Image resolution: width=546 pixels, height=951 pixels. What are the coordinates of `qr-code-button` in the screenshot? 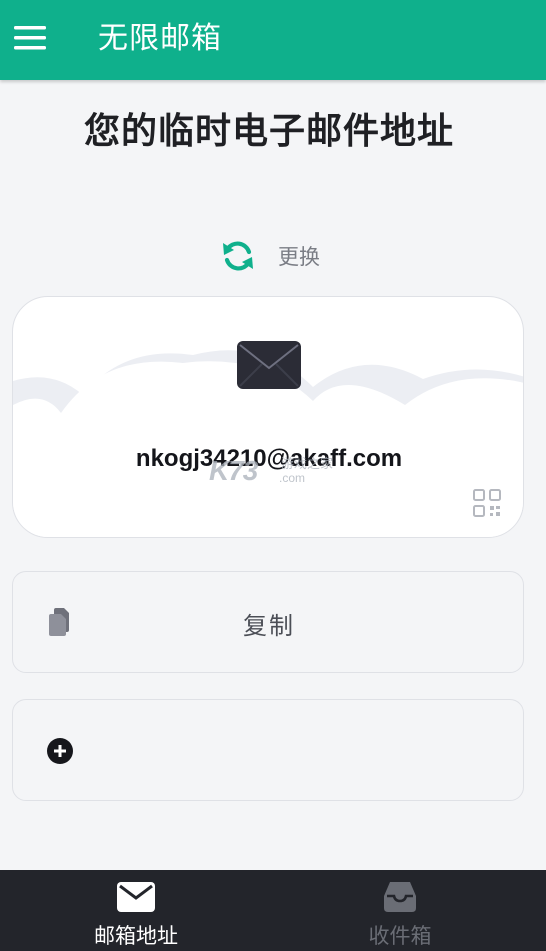 It's located at (487, 505).